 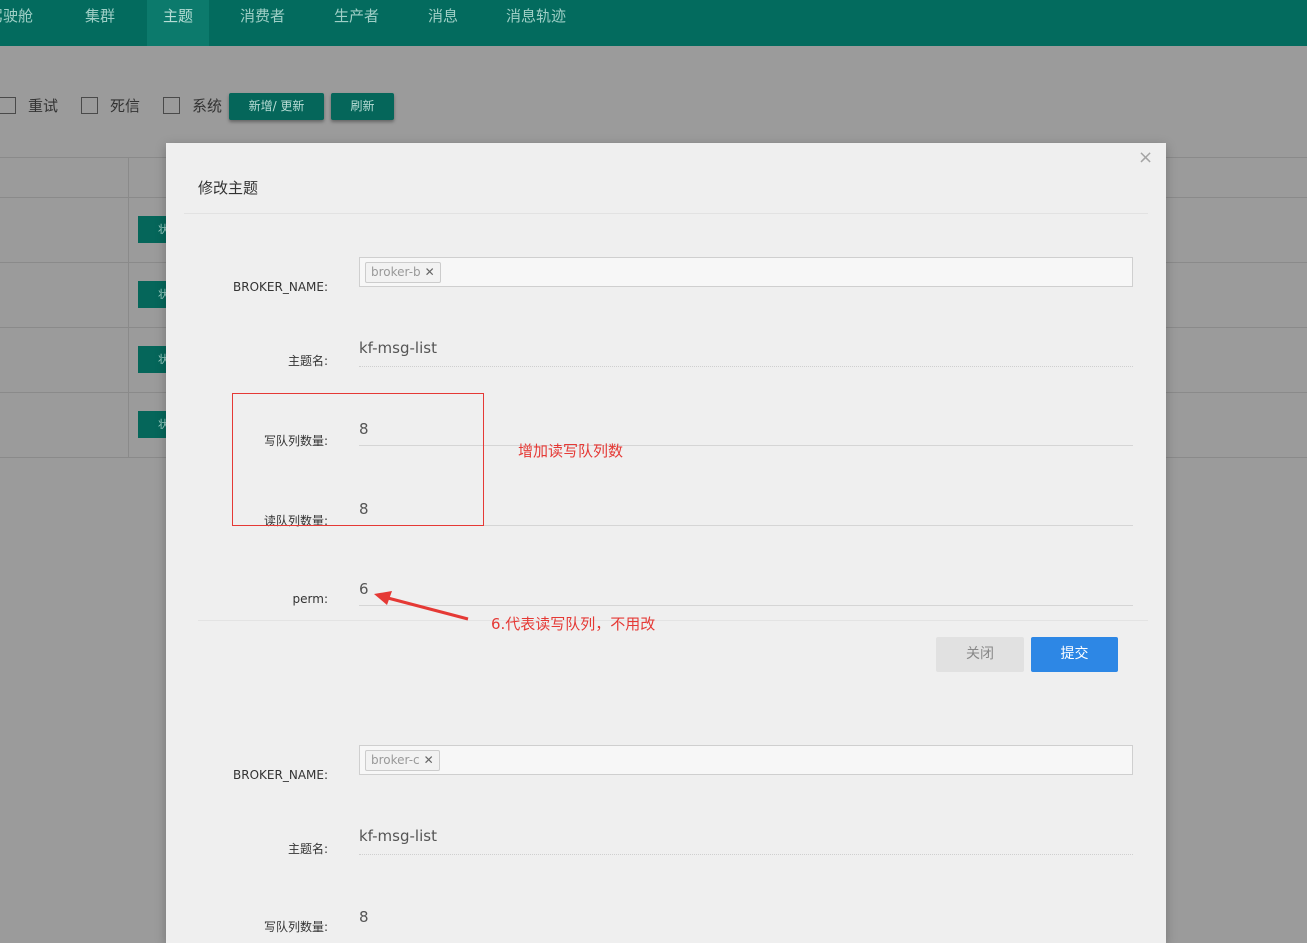 I want to click on add-update-button: 新增/ 更新, so click(x=276, y=106).